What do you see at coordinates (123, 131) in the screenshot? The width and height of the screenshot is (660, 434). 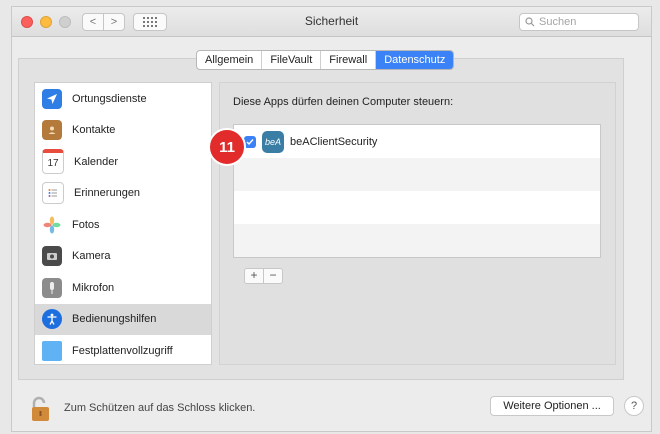 I see `sidebar-item-kontakte: Kontakte` at bounding box center [123, 131].